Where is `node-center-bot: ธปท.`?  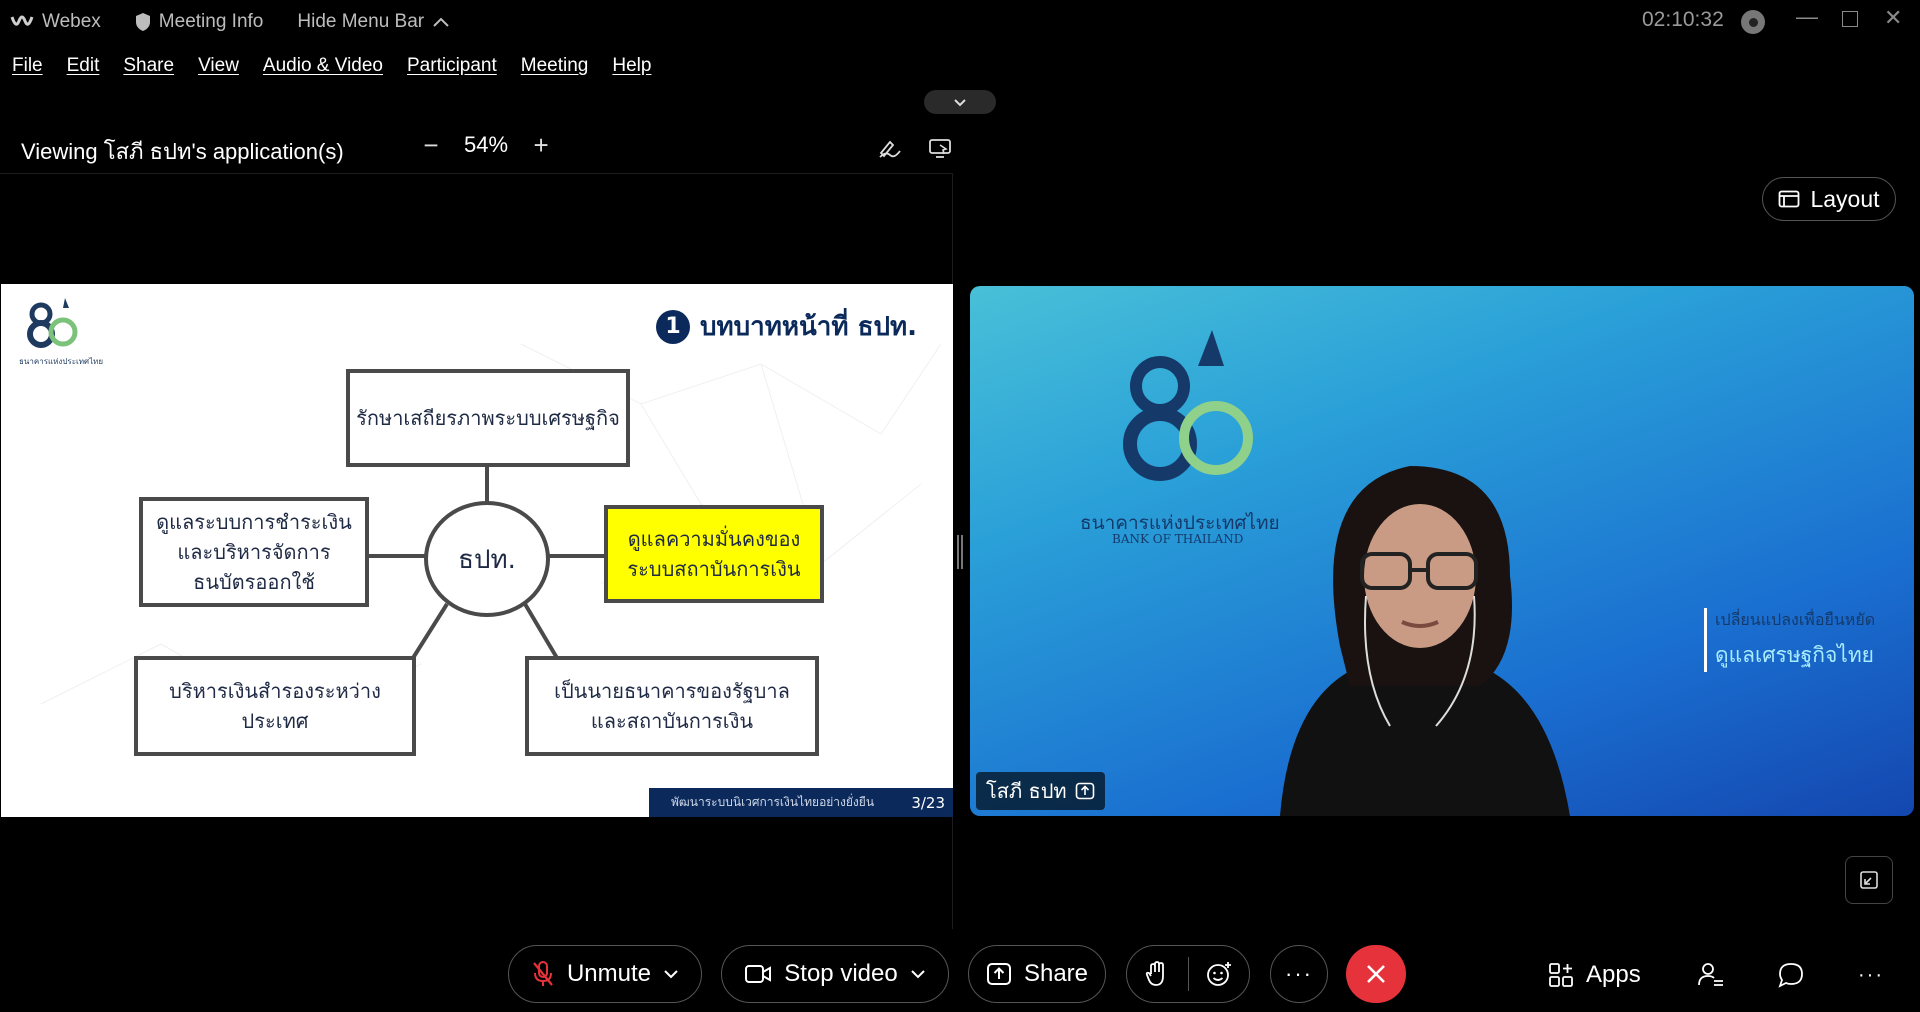
node-center-bot: ธปท. is located at coordinates (487, 559).